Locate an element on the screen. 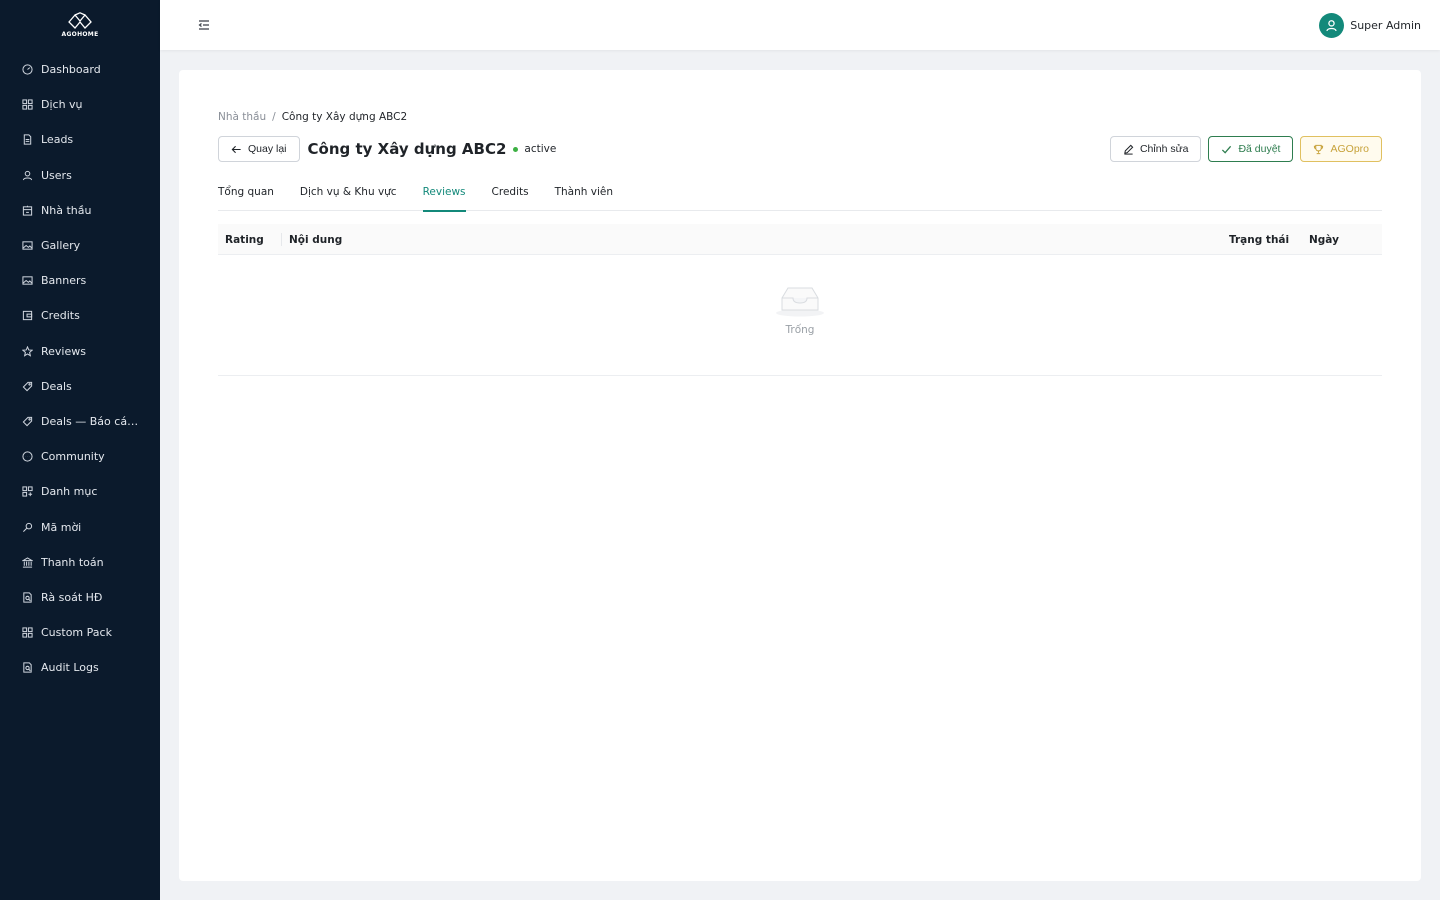  sidebar-item-credits: Credits is located at coordinates (80, 315).